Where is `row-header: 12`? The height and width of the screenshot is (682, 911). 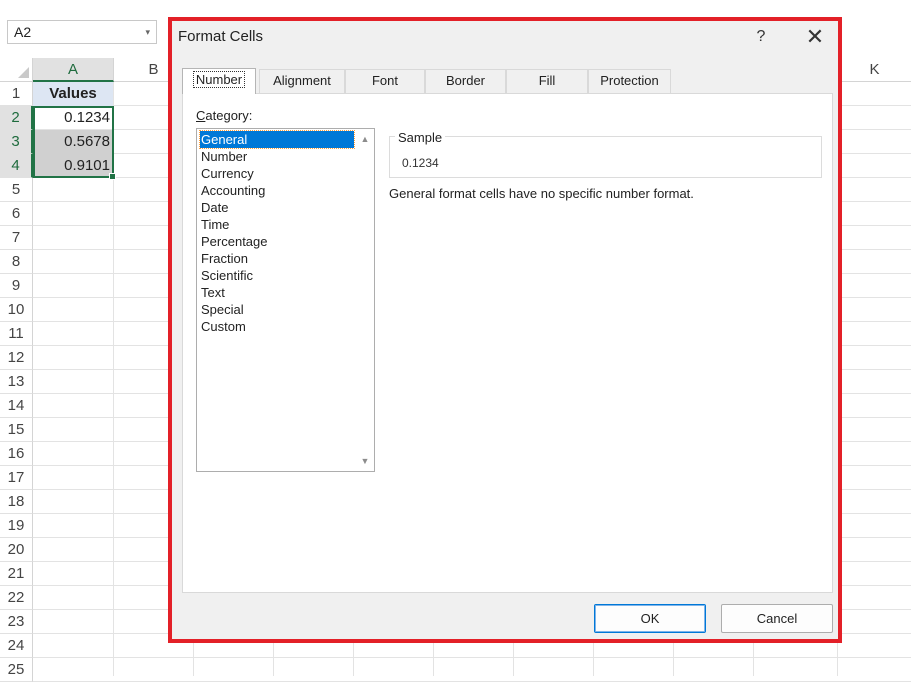 row-header: 12 is located at coordinates (16, 358).